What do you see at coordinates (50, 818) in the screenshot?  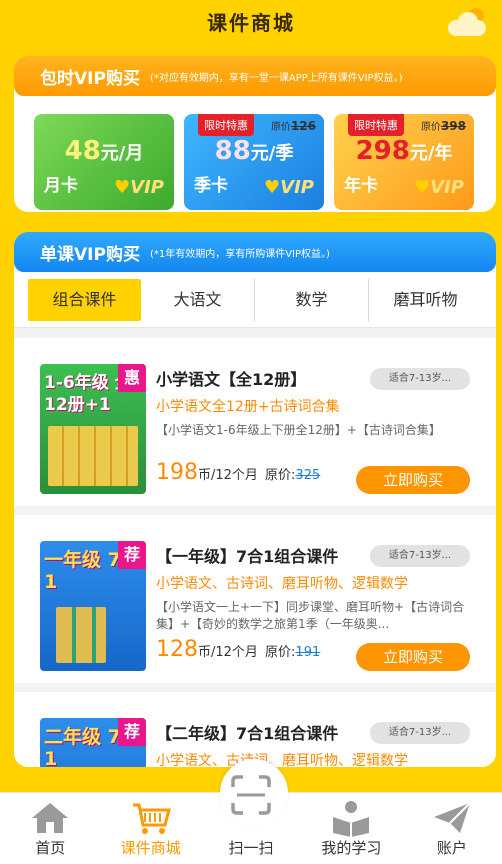 I see `home-icon` at bounding box center [50, 818].